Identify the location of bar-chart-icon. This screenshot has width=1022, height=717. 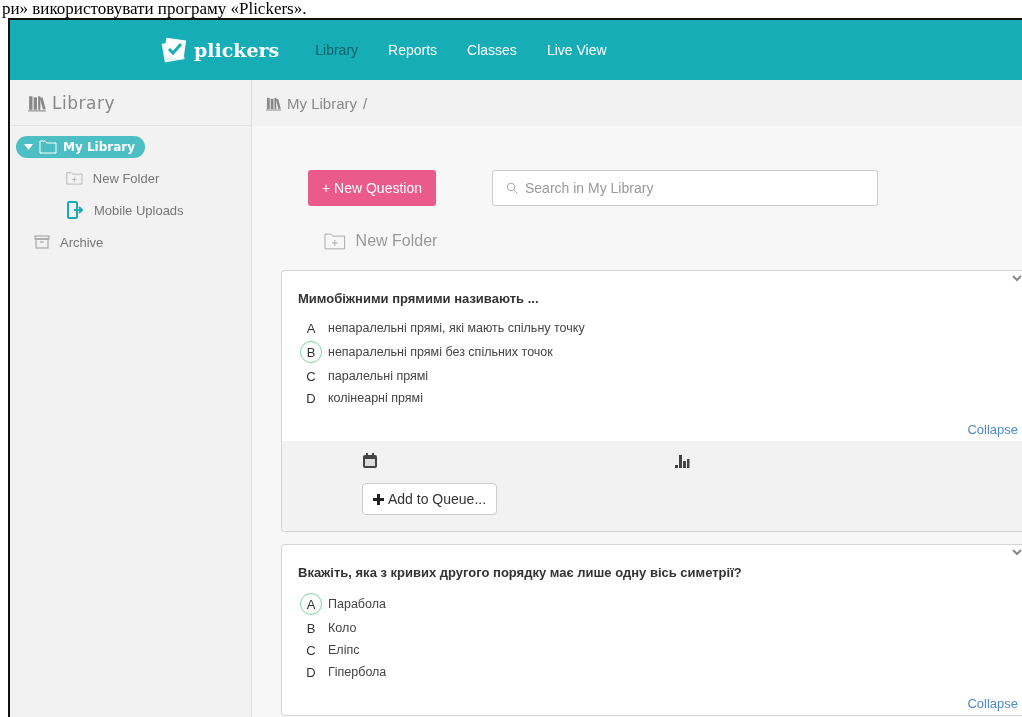
(682, 461).